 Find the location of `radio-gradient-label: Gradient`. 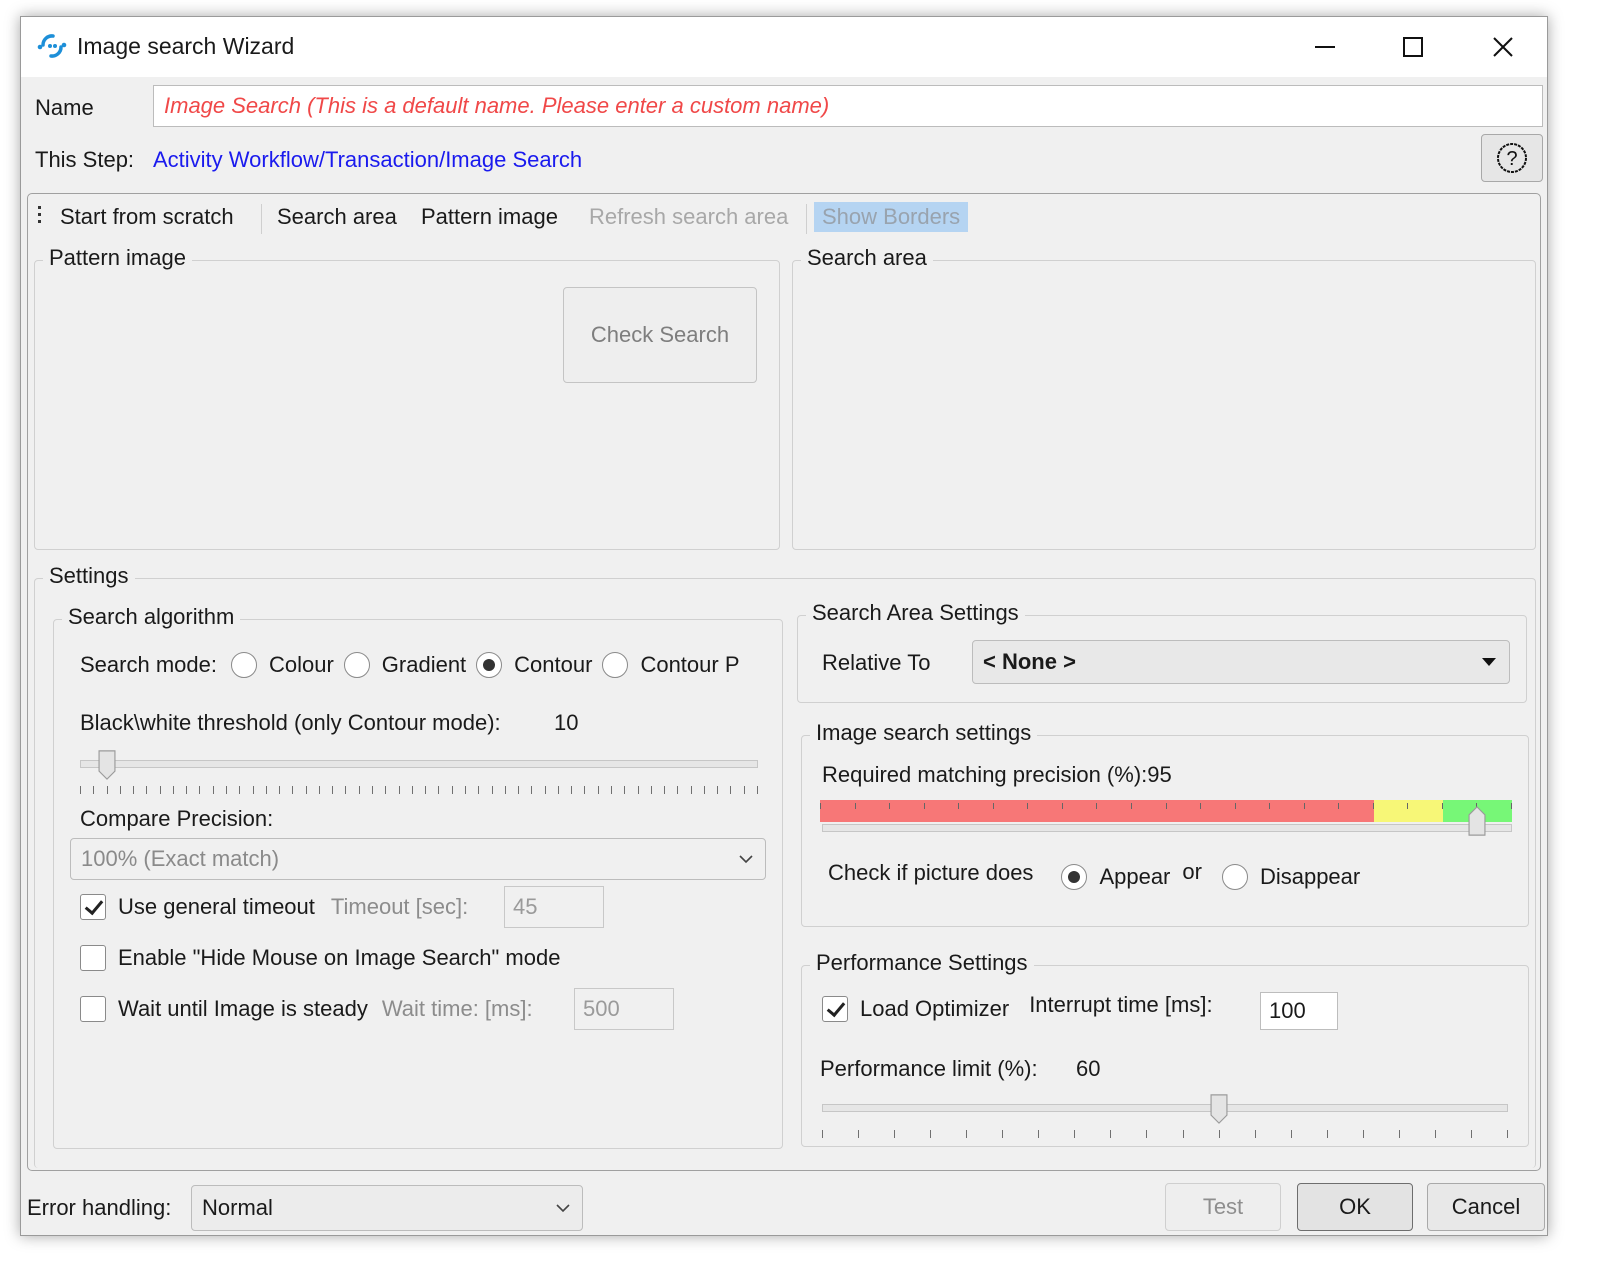

radio-gradient-label: Gradient is located at coordinates (424, 665).